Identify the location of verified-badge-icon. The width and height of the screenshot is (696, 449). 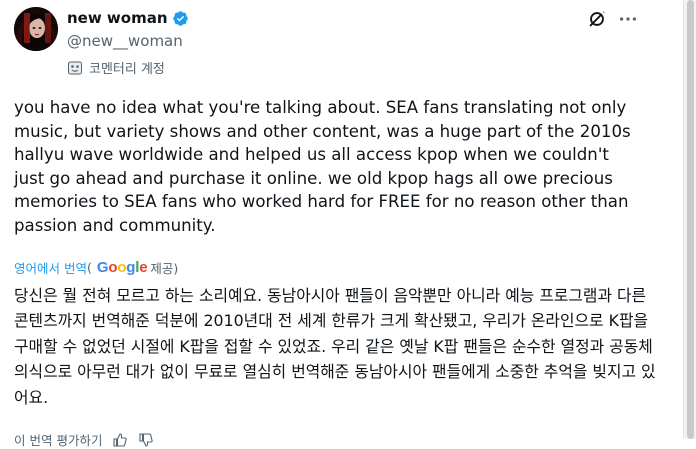
(180, 18).